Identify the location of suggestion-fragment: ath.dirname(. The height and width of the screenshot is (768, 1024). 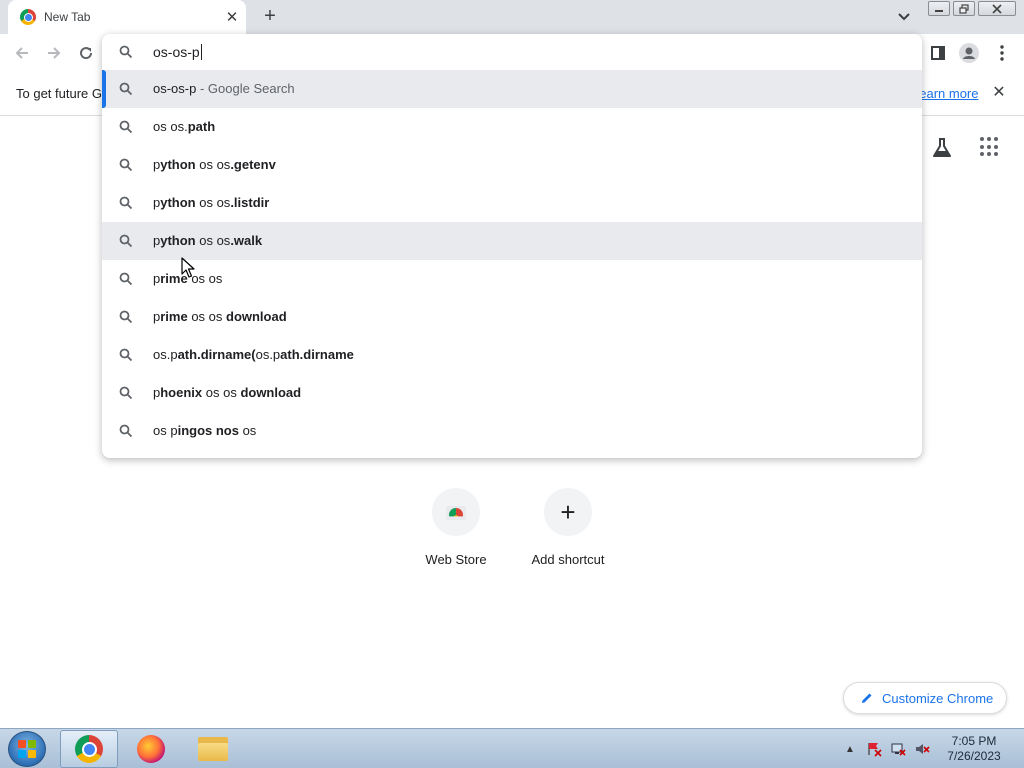
(216, 354).